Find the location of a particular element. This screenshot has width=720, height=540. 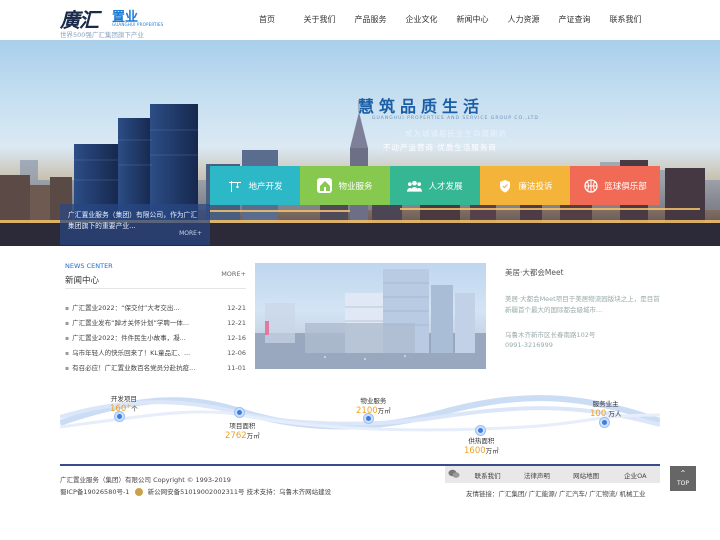

intro-more-link: MORE+ is located at coordinates (190, 233).